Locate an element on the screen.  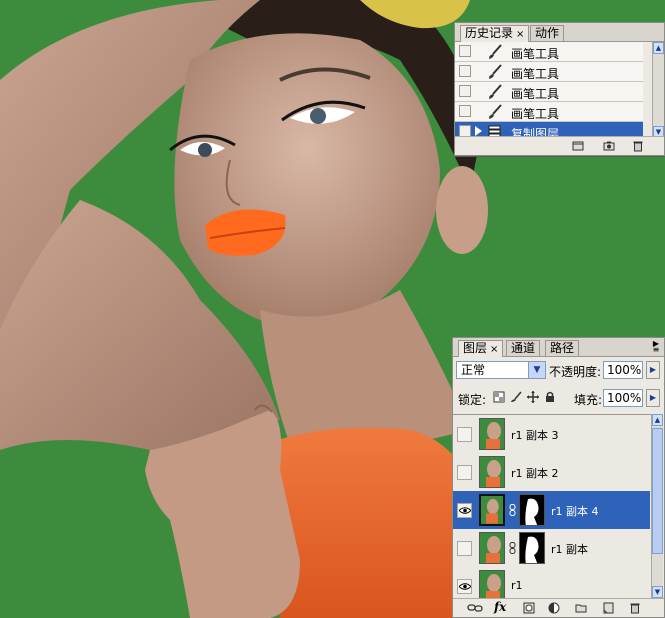
lock-brush-icon is located at coordinates (516, 397).